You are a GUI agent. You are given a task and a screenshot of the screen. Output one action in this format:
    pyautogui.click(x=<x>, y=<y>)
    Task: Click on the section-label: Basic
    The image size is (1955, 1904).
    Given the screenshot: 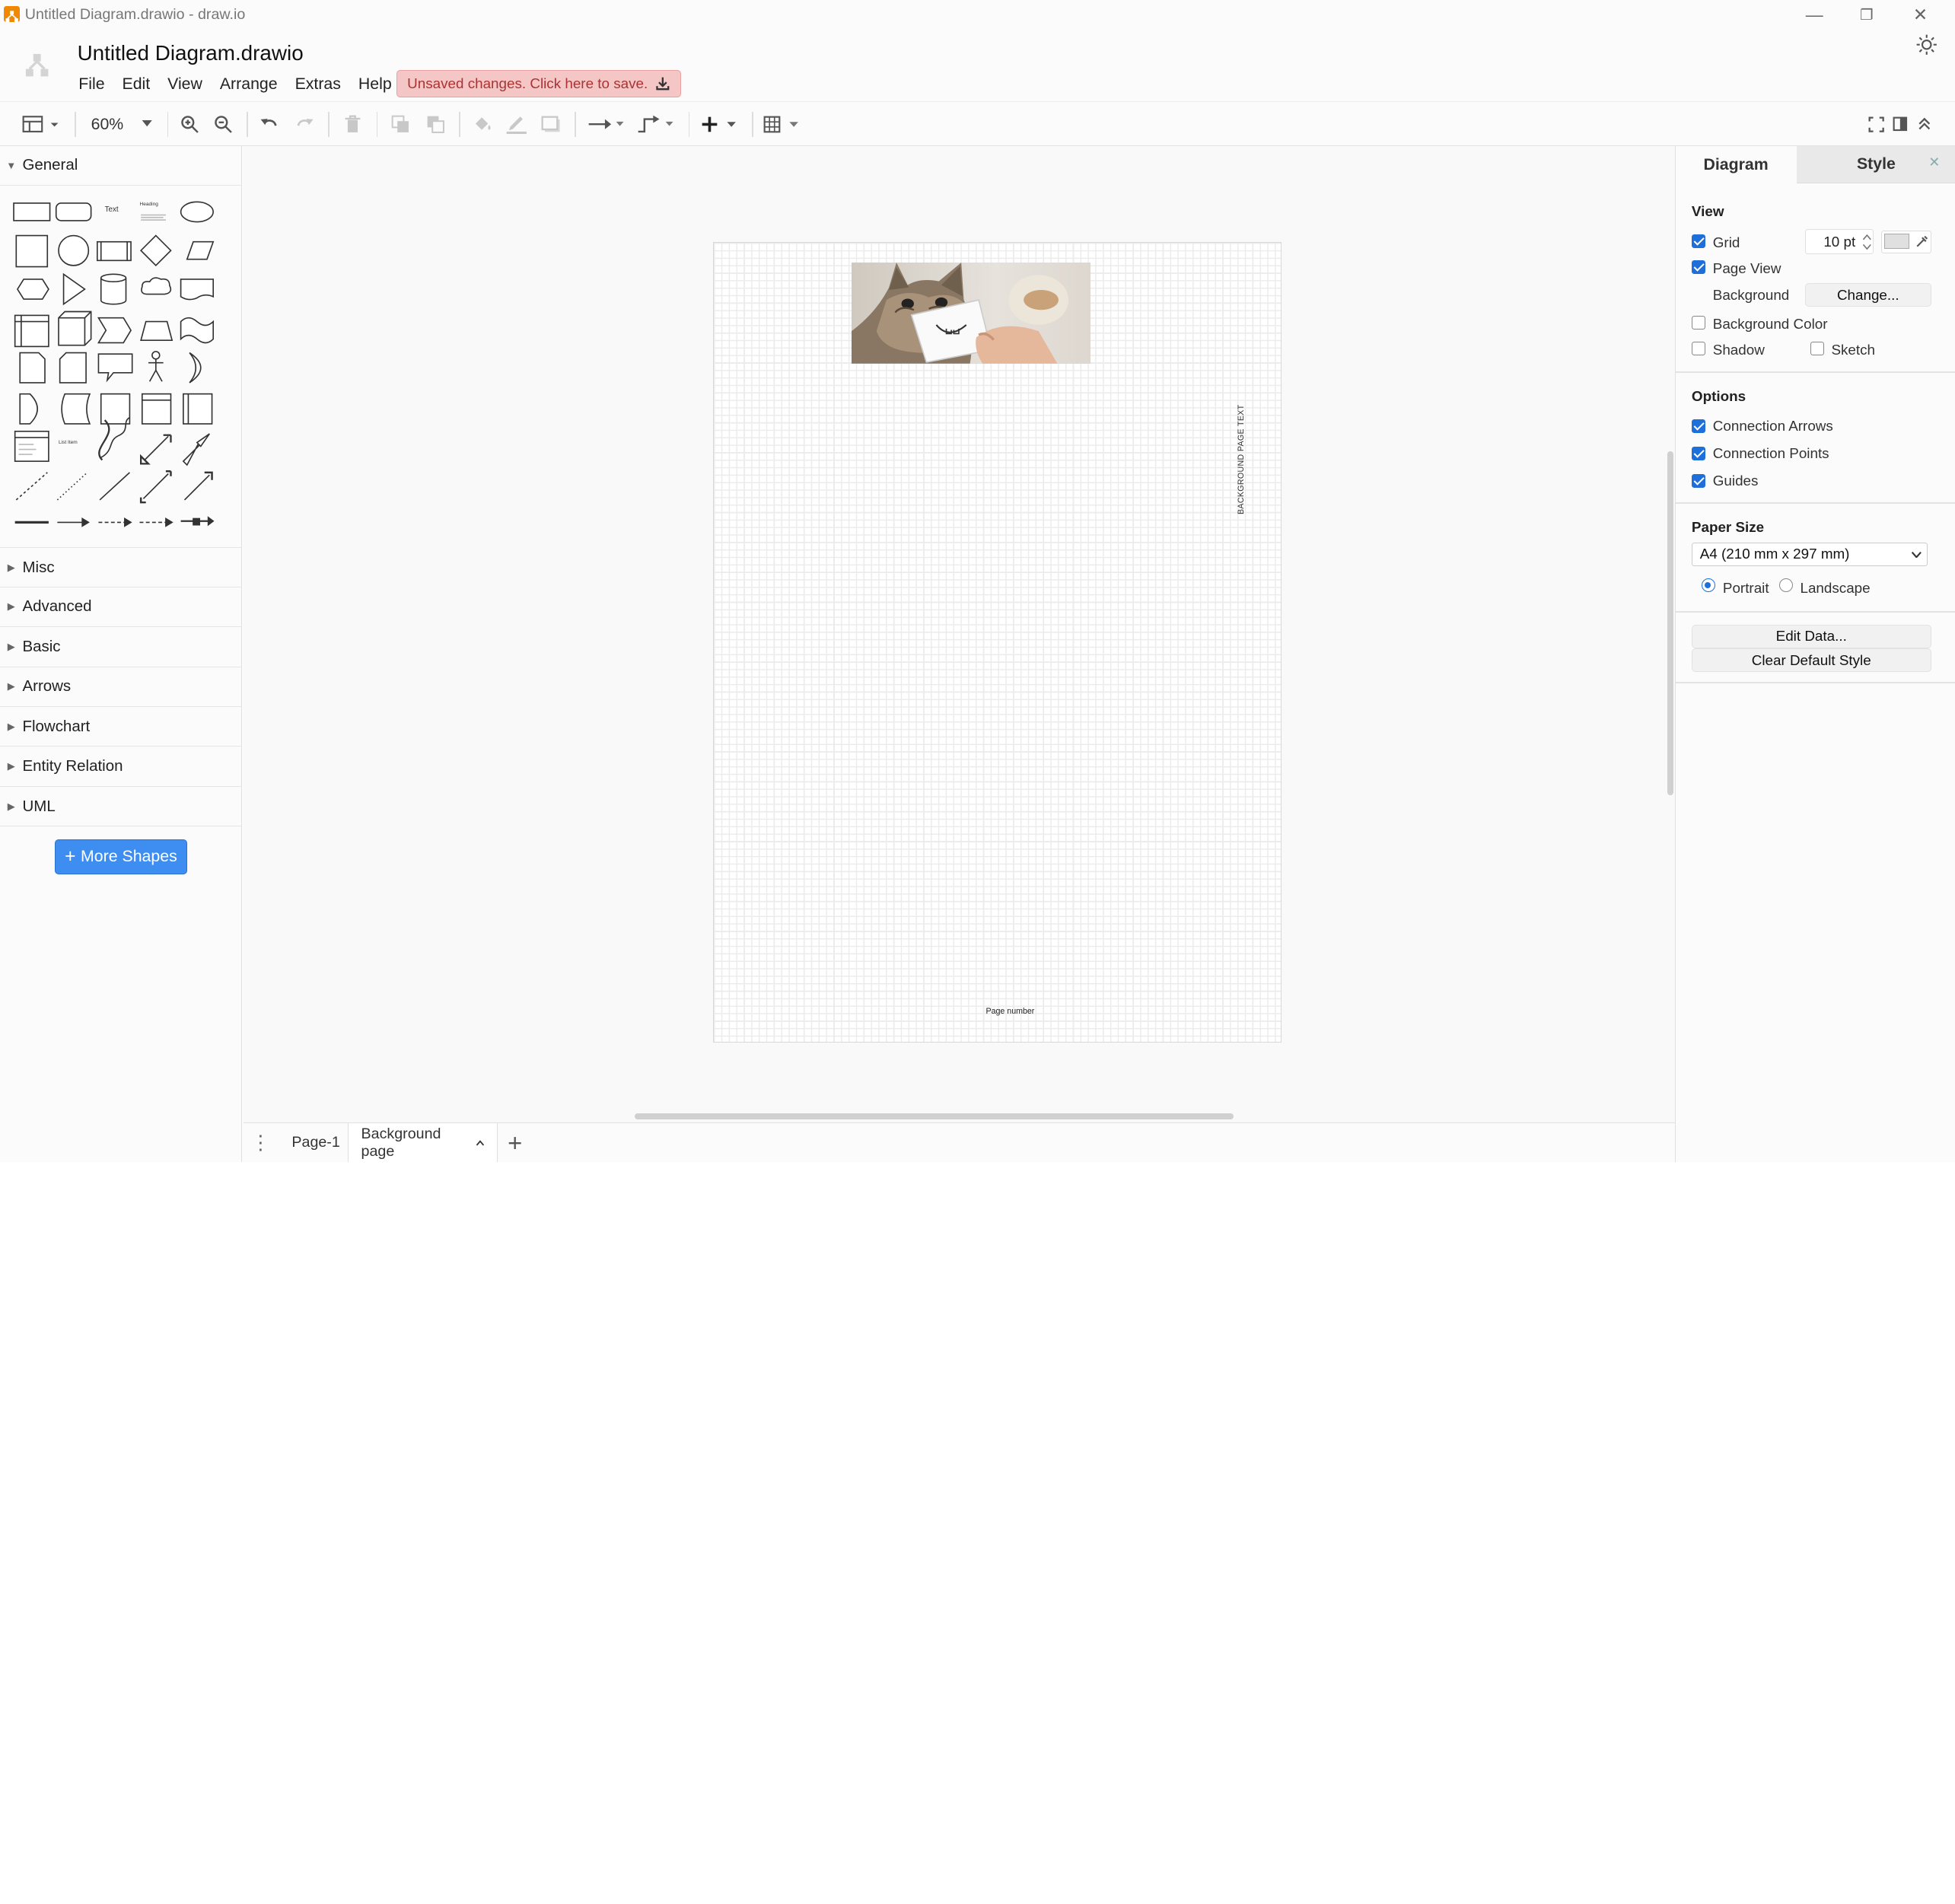 What is the action you would take?
    pyautogui.click(x=41, y=646)
    